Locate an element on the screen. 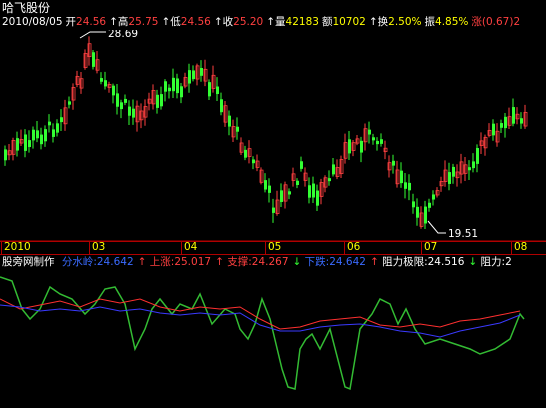 The width and height of the screenshot is (546, 408). indicator-item-support: 支撑:24.267 is located at coordinates (258, 262).